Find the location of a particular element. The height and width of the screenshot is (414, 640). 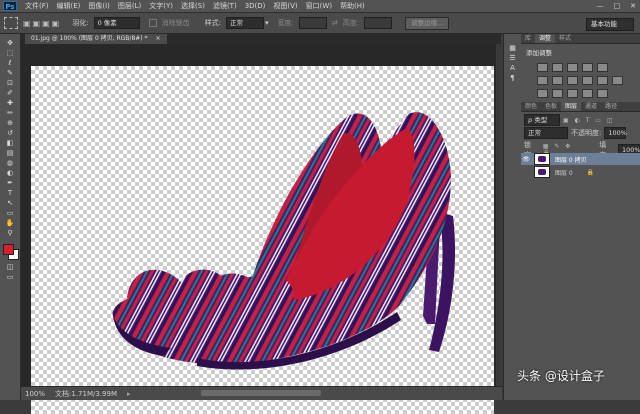

exposure-icon is located at coordinates (587, 67).